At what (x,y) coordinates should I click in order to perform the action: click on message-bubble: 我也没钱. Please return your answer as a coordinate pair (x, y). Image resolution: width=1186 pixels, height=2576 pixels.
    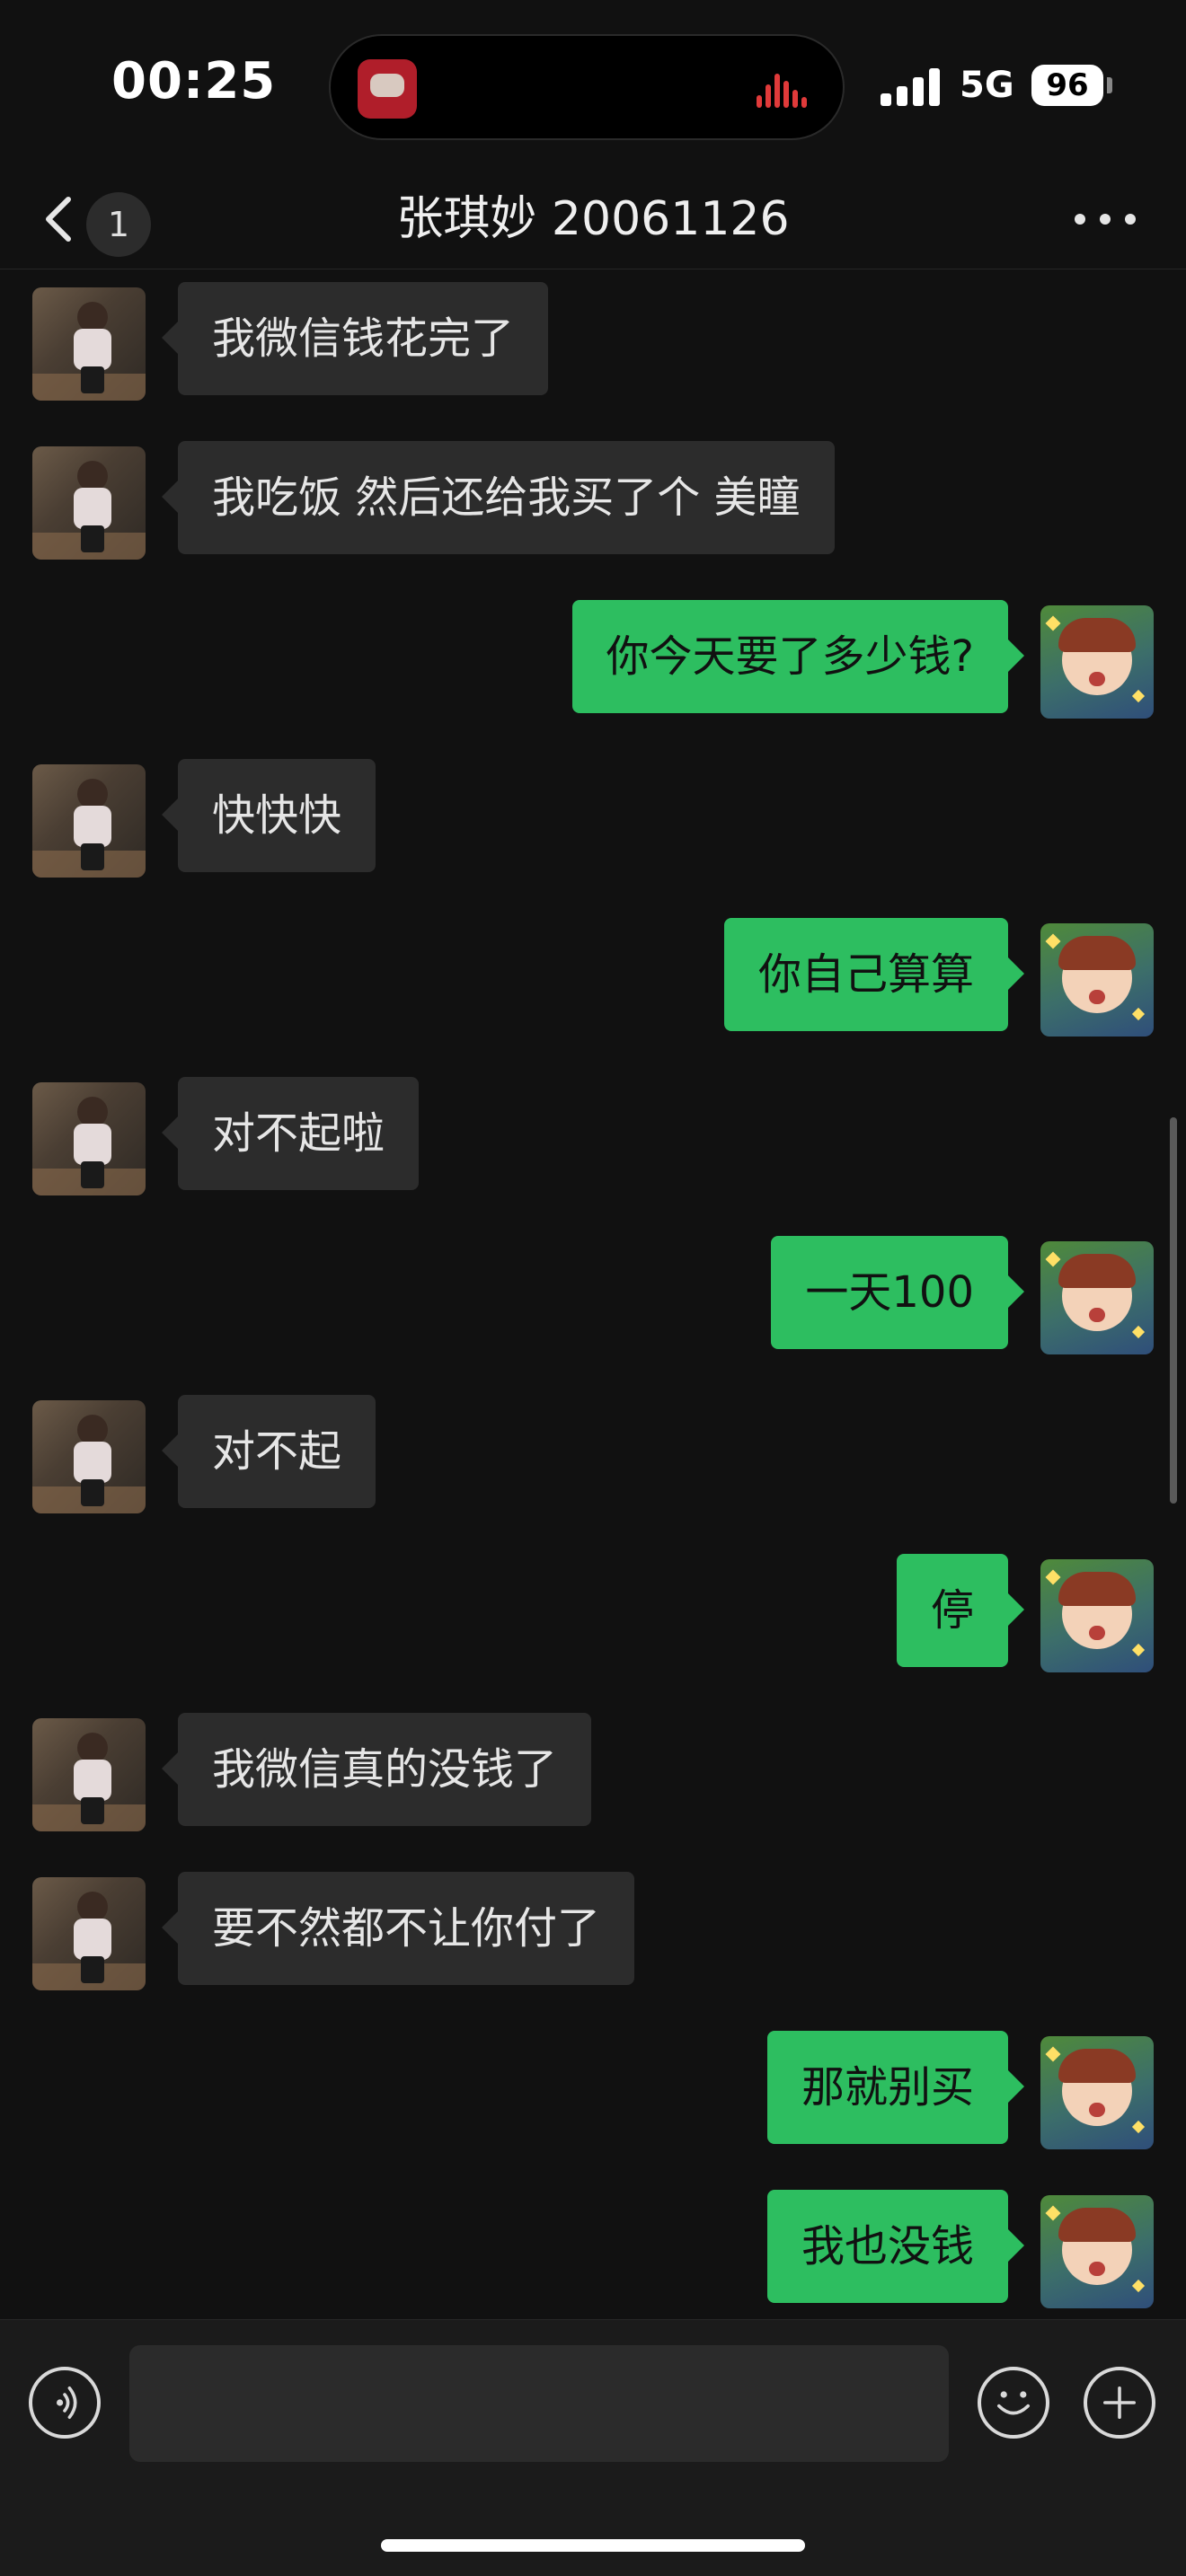
    Looking at the image, I should click on (895, 2246).